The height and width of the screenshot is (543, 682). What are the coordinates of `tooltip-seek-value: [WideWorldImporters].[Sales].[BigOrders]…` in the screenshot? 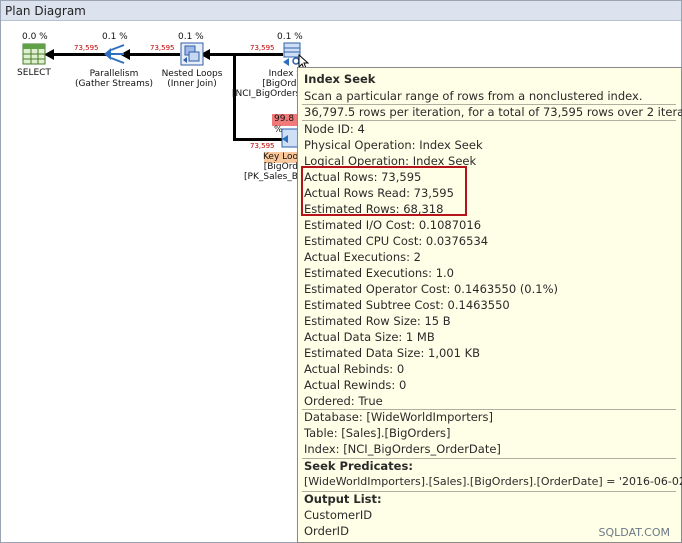 It's located at (493, 481).